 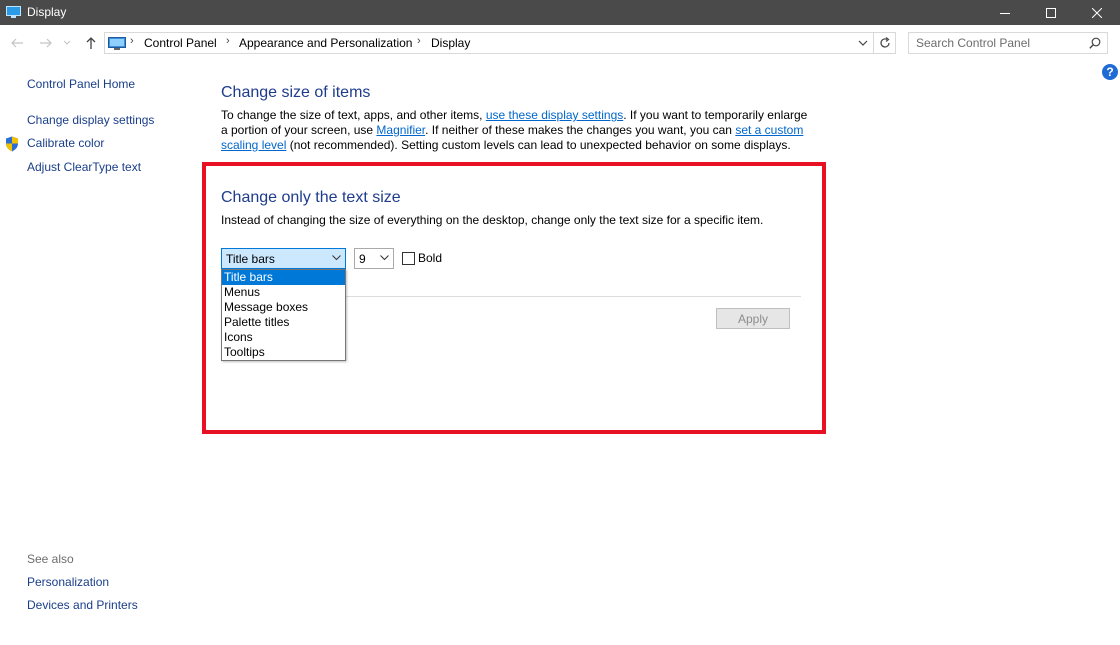 I want to click on help-button: ?, so click(x=1110, y=72).